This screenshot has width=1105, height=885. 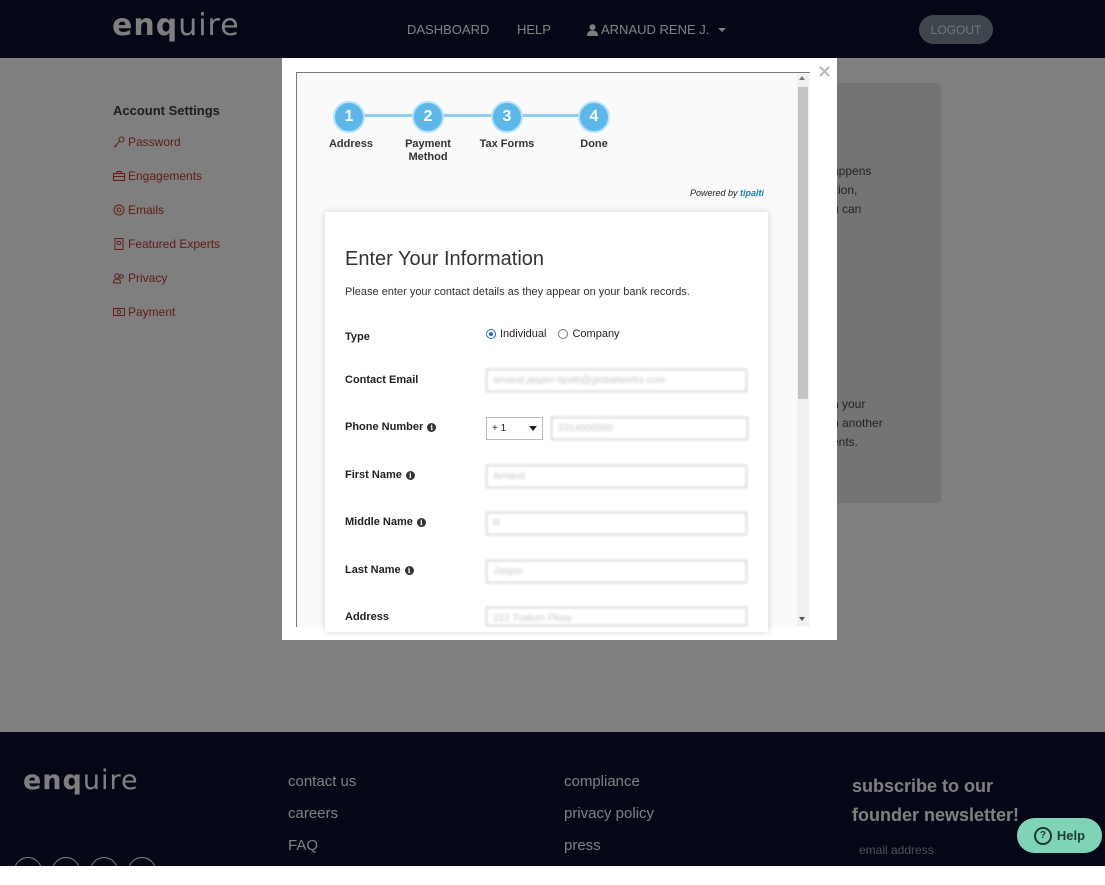 What do you see at coordinates (616, 571) in the screenshot?
I see `last-name-field: Jasper` at bounding box center [616, 571].